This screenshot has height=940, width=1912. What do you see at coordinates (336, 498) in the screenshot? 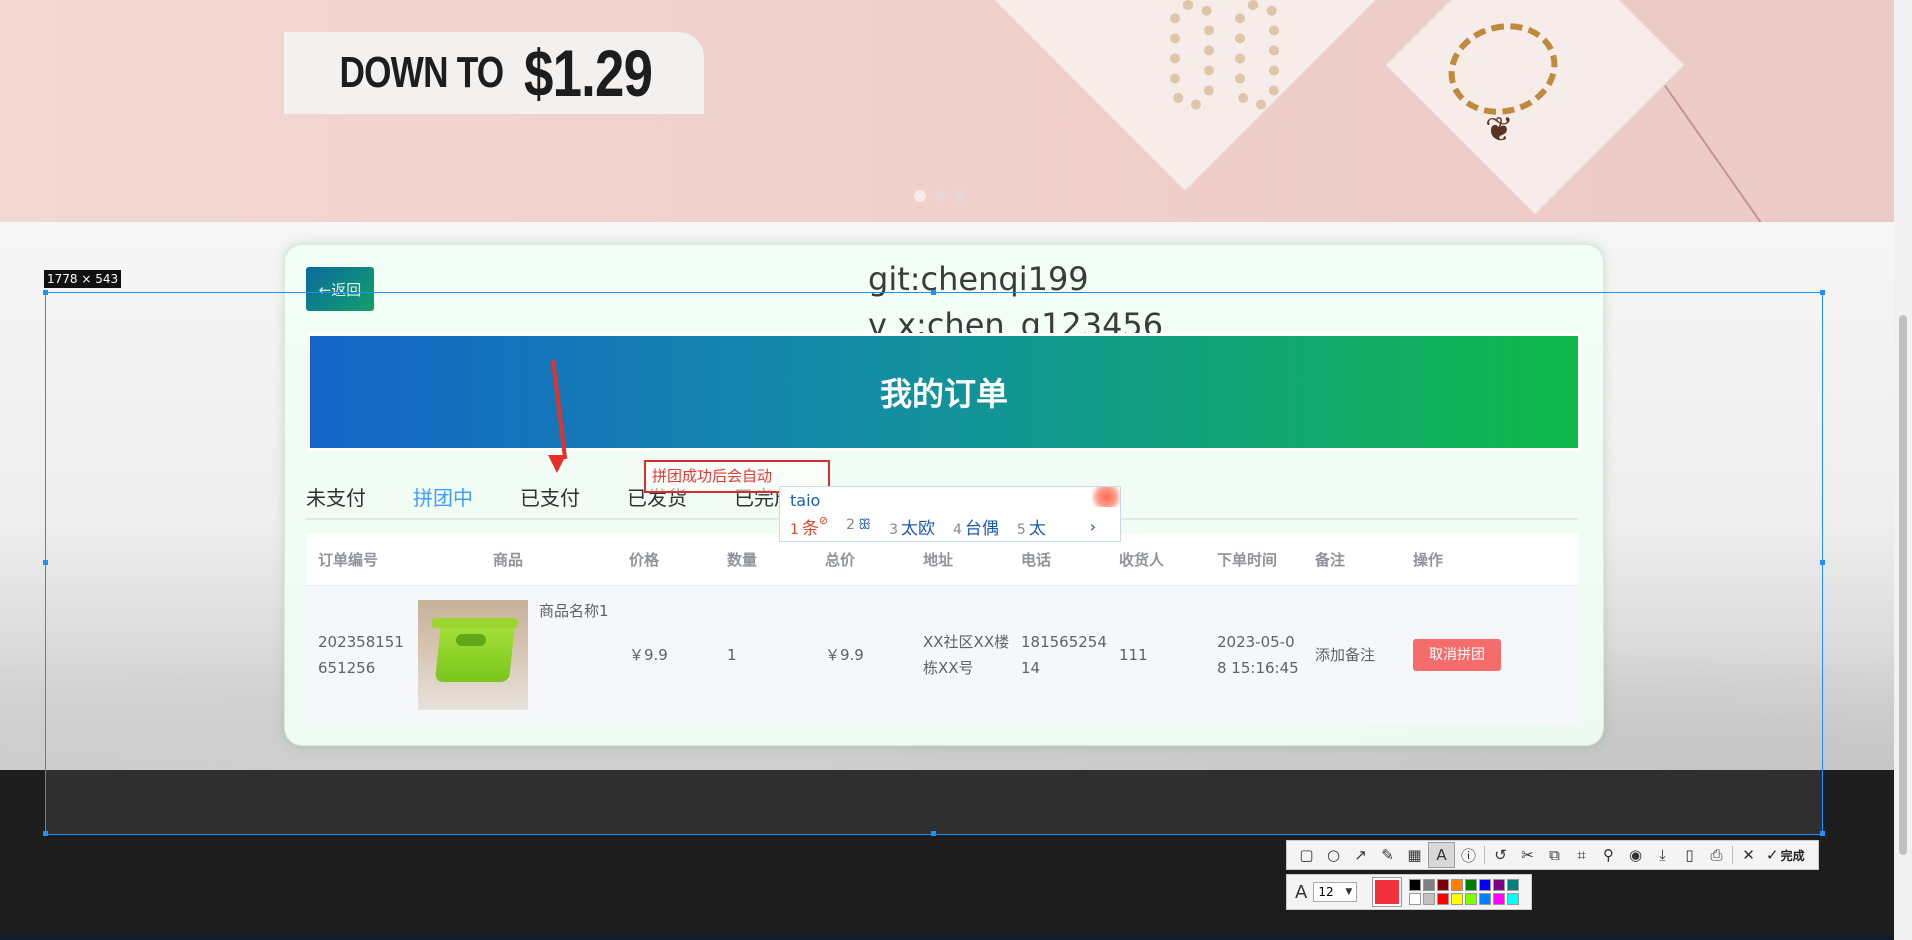
I see `tab-unpaid: 未支付` at bounding box center [336, 498].